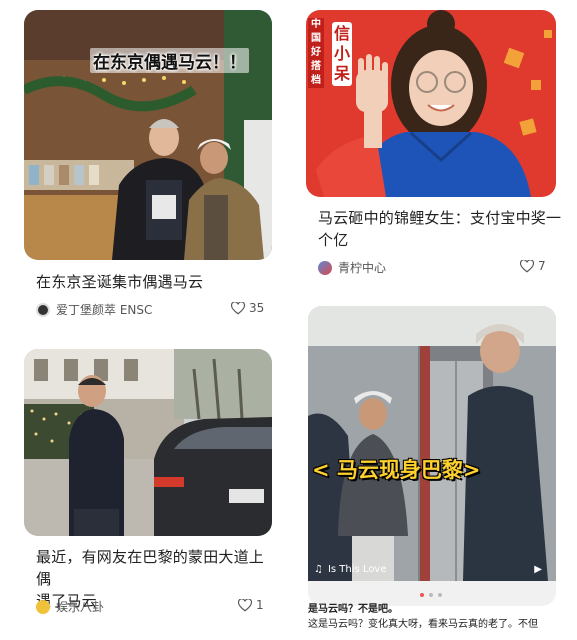 This screenshot has width=577, height=640. Describe the element at coordinates (247, 308) in the screenshot. I see `like-button: 35` at that location.